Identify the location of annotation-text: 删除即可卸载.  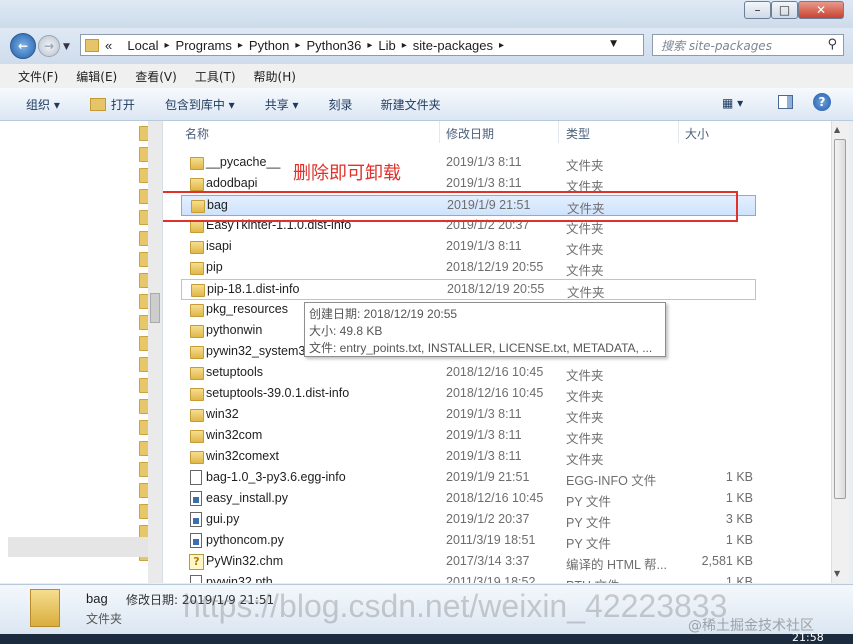
(347, 173).